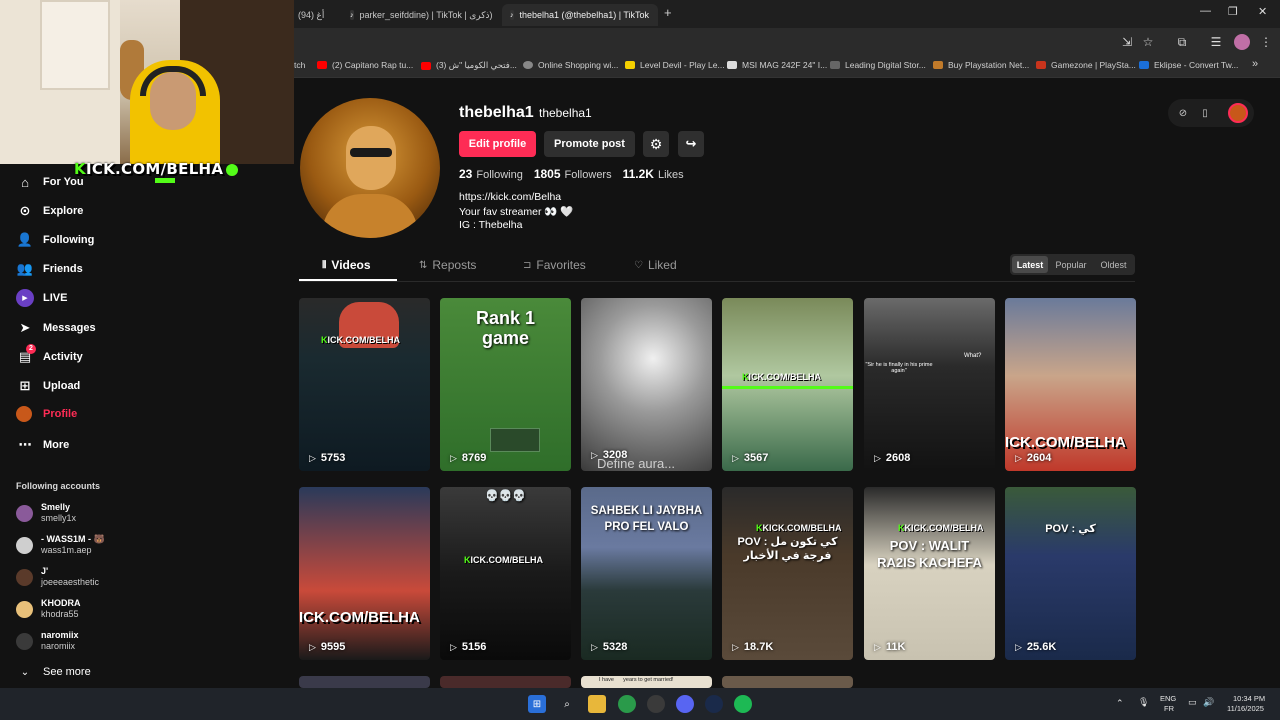 The height and width of the screenshot is (720, 1280). I want to click on steam-icon, so click(714, 704).